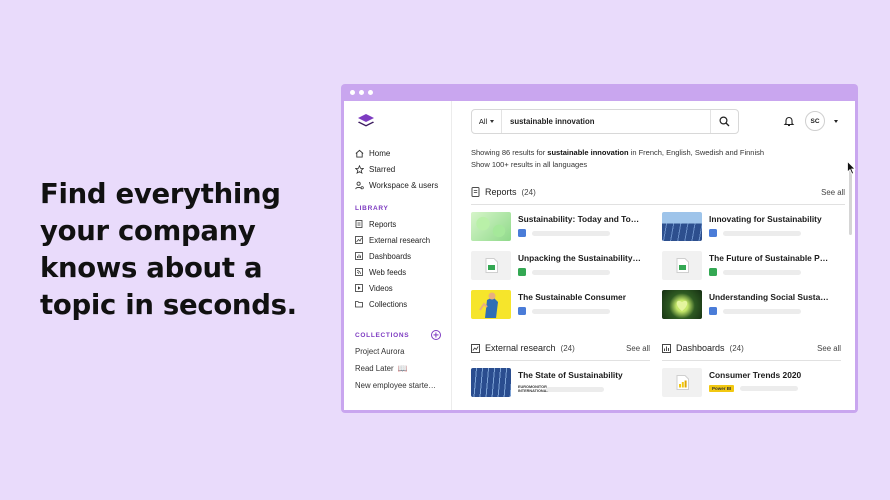  Describe the element at coordinates (572, 297) in the screenshot. I see `report-card-title: The Sustainable Consumer` at that location.